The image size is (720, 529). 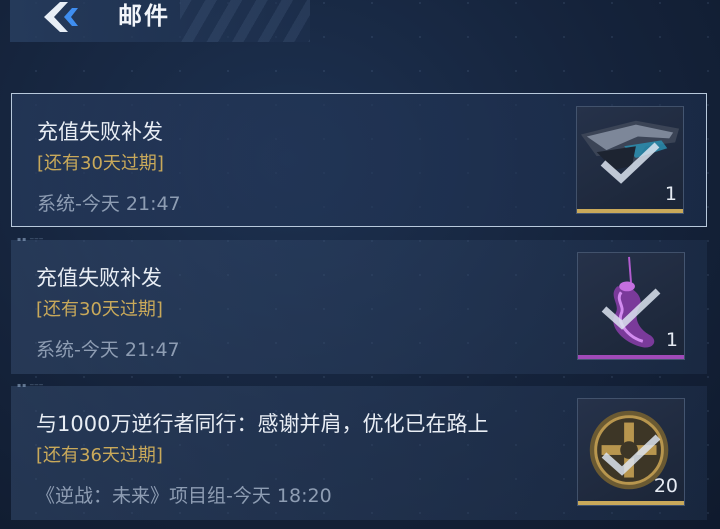 I want to click on header-bar: 邮件, so click(x=160, y=21).